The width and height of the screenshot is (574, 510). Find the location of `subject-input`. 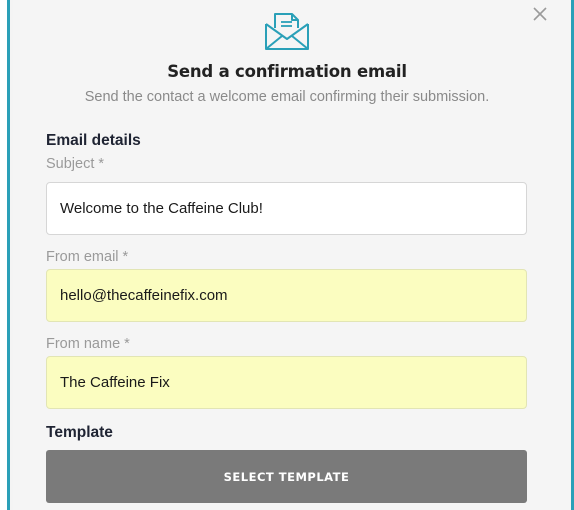

subject-input is located at coordinates (286, 208).